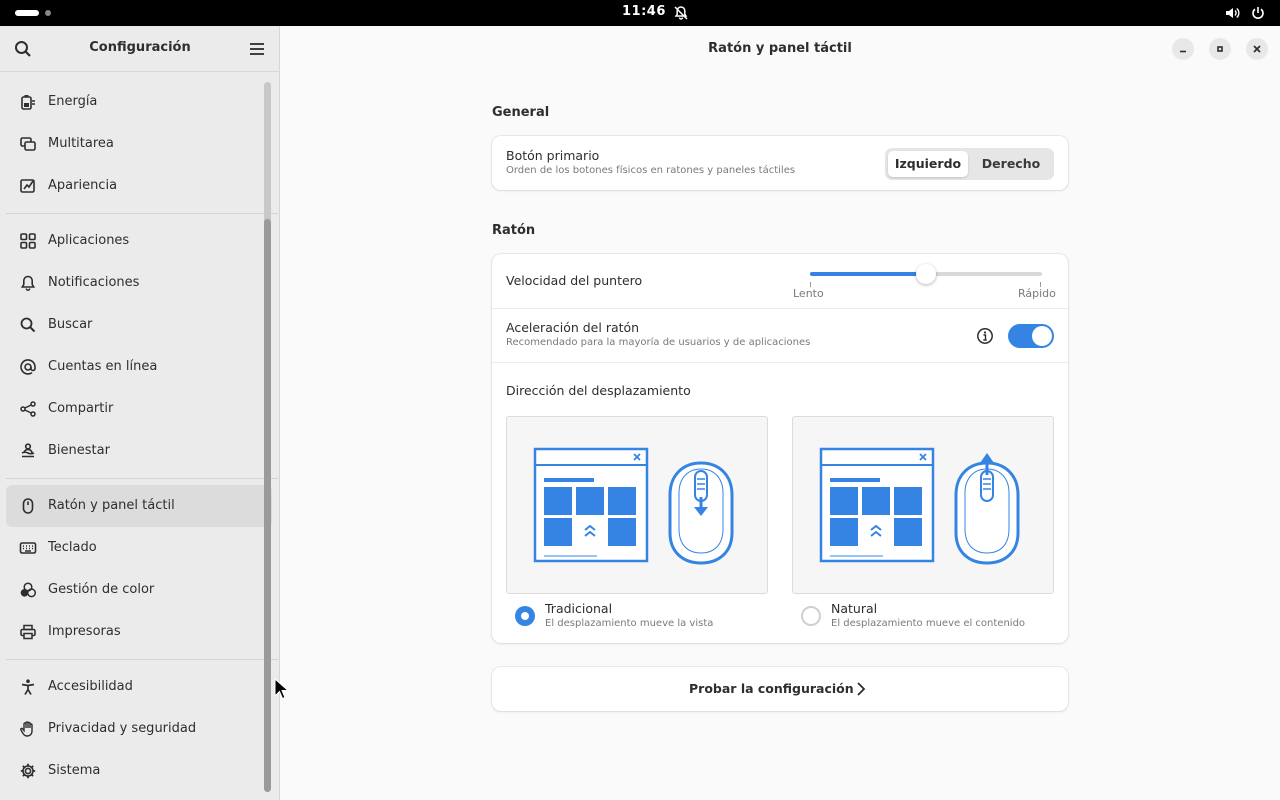 The width and height of the screenshot is (1280, 800). What do you see at coordinates (139, 186) in the screenshot?
I see `sidebar-item-apariencia: Apariencia` at bounding box center [139, 186].